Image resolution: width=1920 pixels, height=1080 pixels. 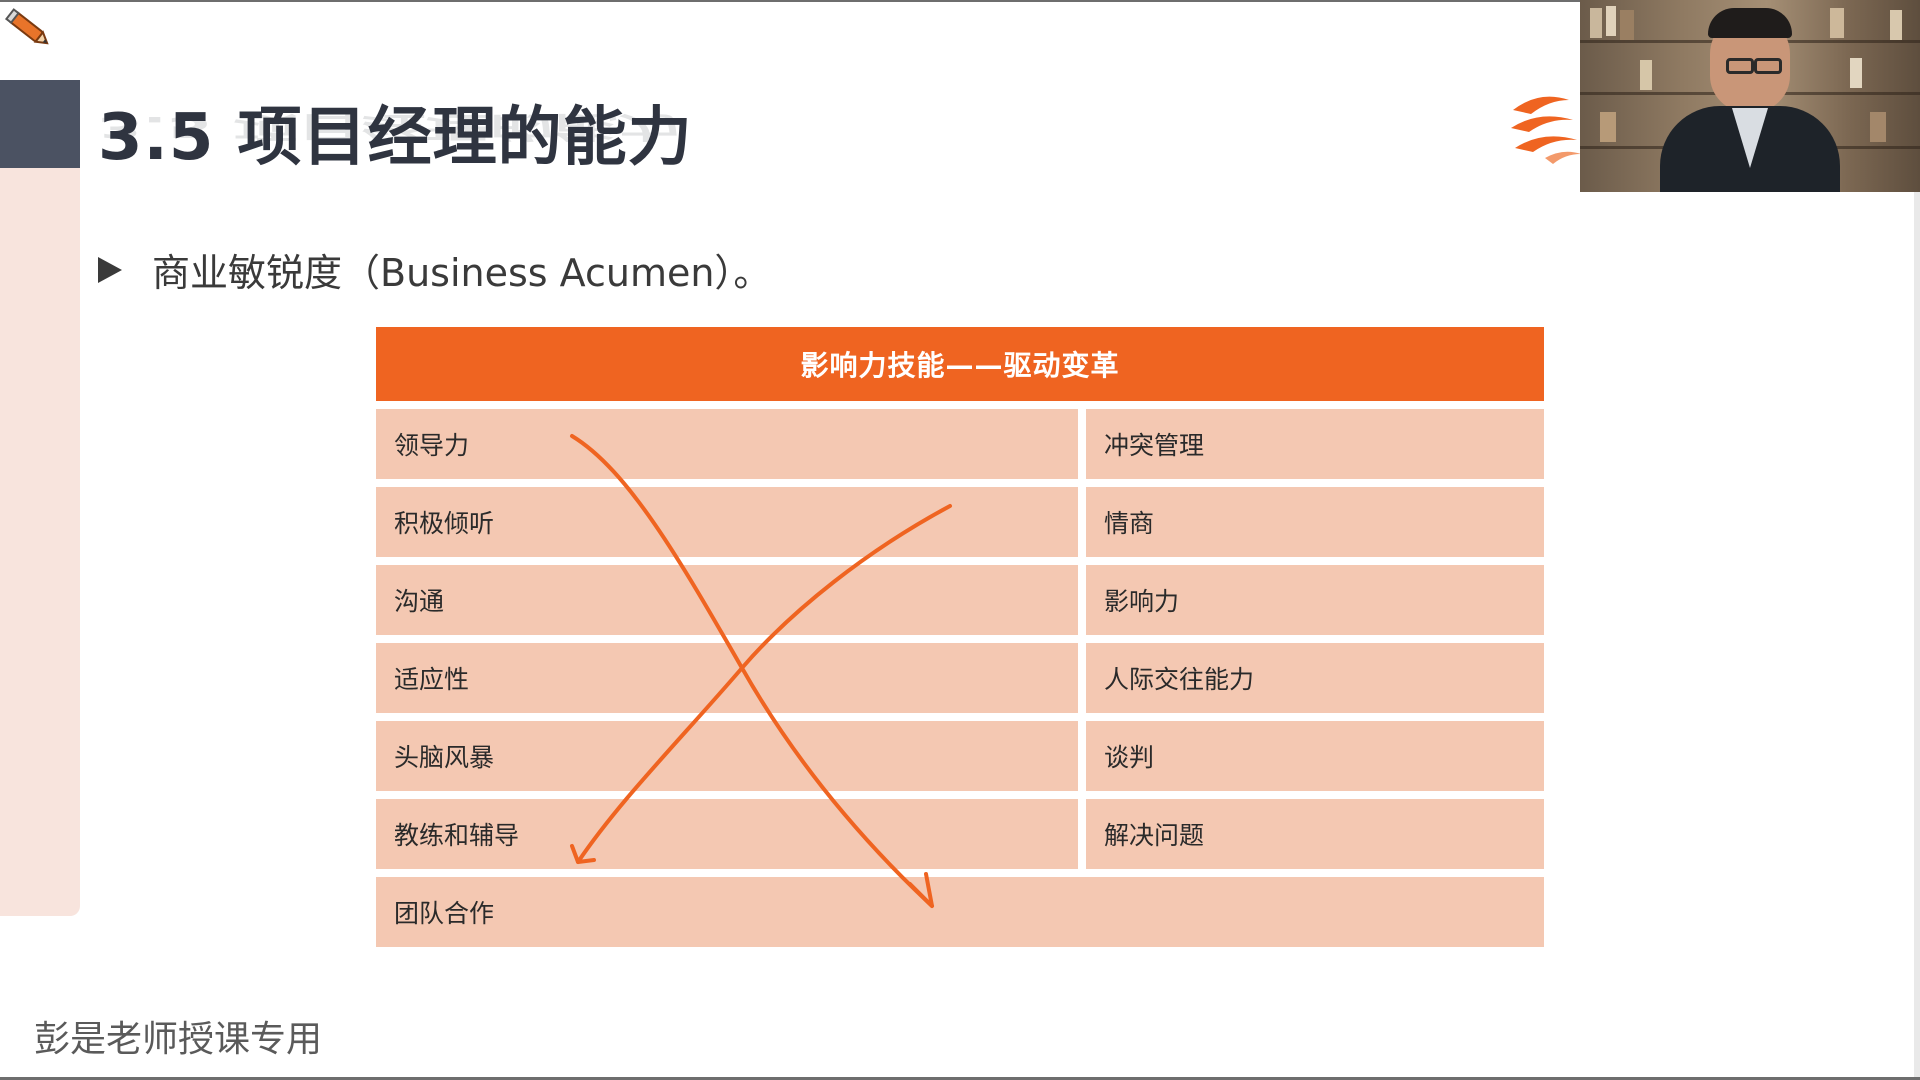 I want to click on table-cell: 人际交往能力, so click(x=1315, y=678).